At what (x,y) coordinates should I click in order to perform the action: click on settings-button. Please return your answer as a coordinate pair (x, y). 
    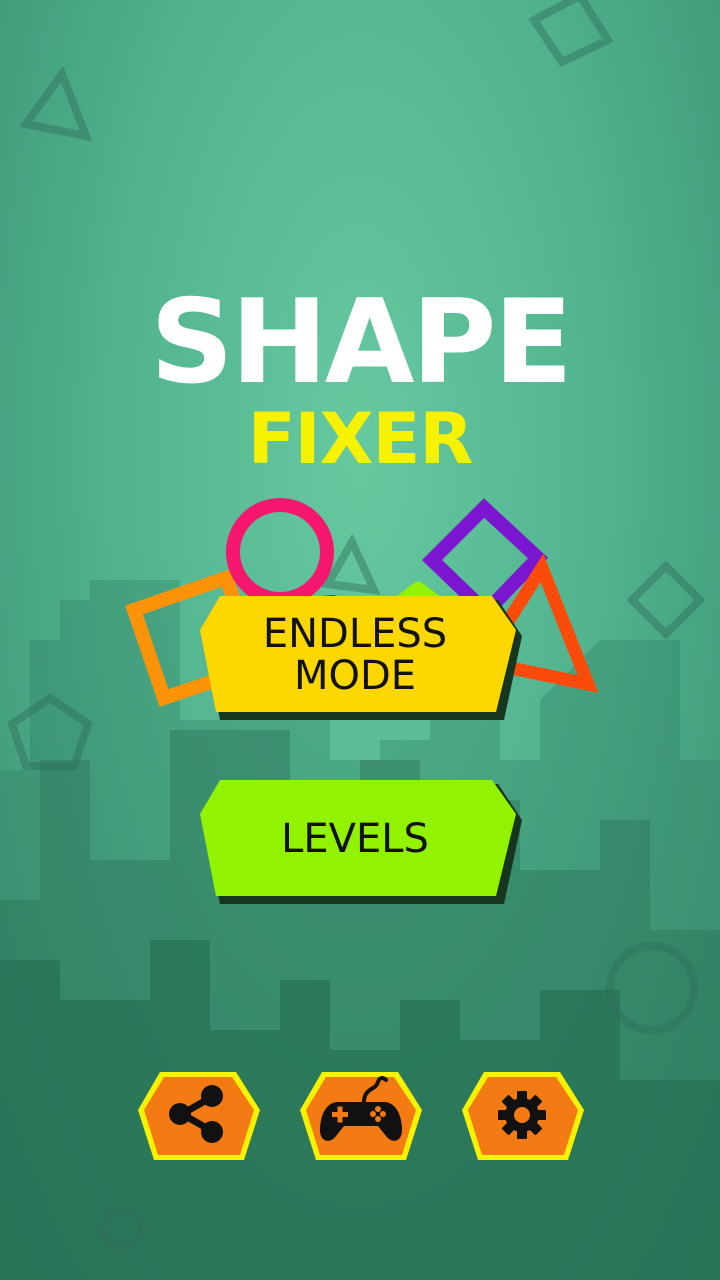
    Looking at the image, I should click on (523, 1116).